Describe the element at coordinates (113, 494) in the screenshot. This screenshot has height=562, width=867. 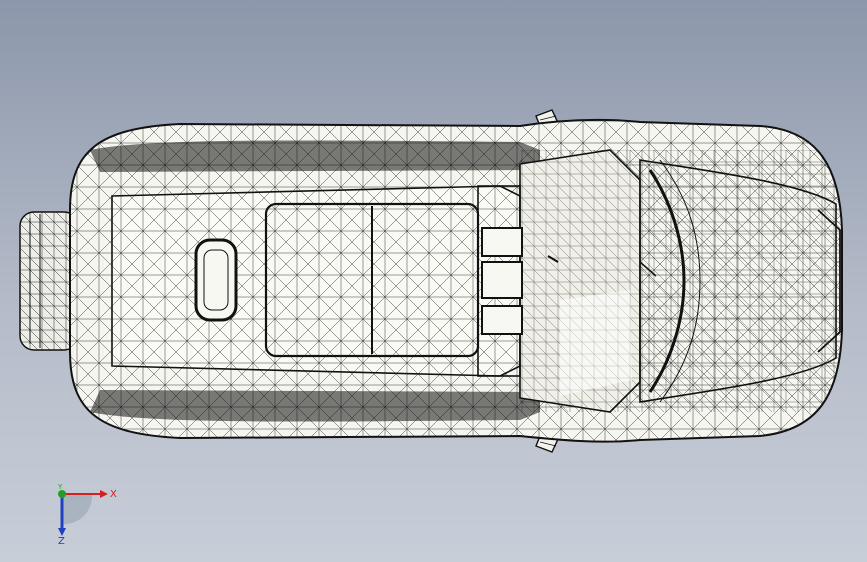
I see `x-axis-label: X` at that location.